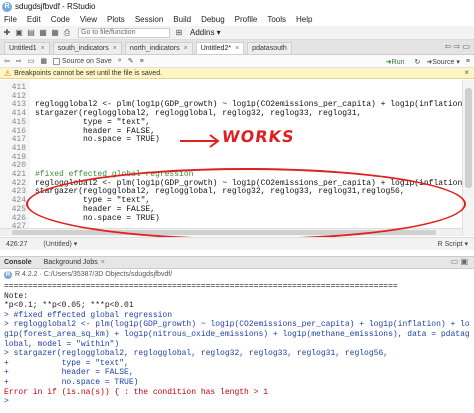 The height and width of the screenshot is (413, 474). I want to click on checkbox, so click(56, 61).